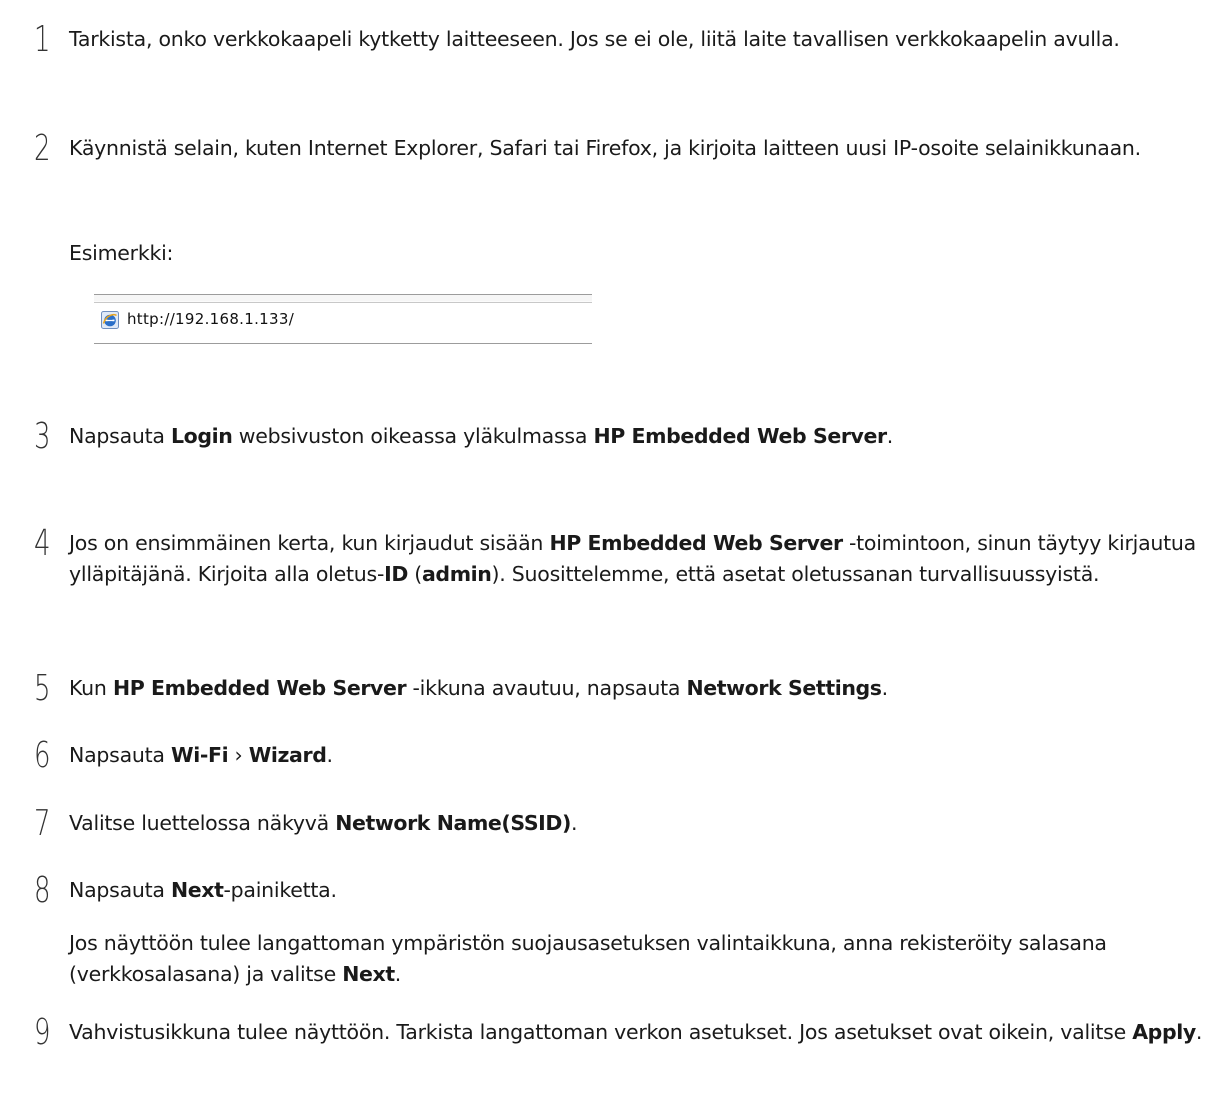 Image resolution: width=1221 pixels, height=1095 pixels. Describe the element at coordinates (546, 688) in the screenshot. I see `text-run: -ikkuna avautuu, napsauta` at that location.